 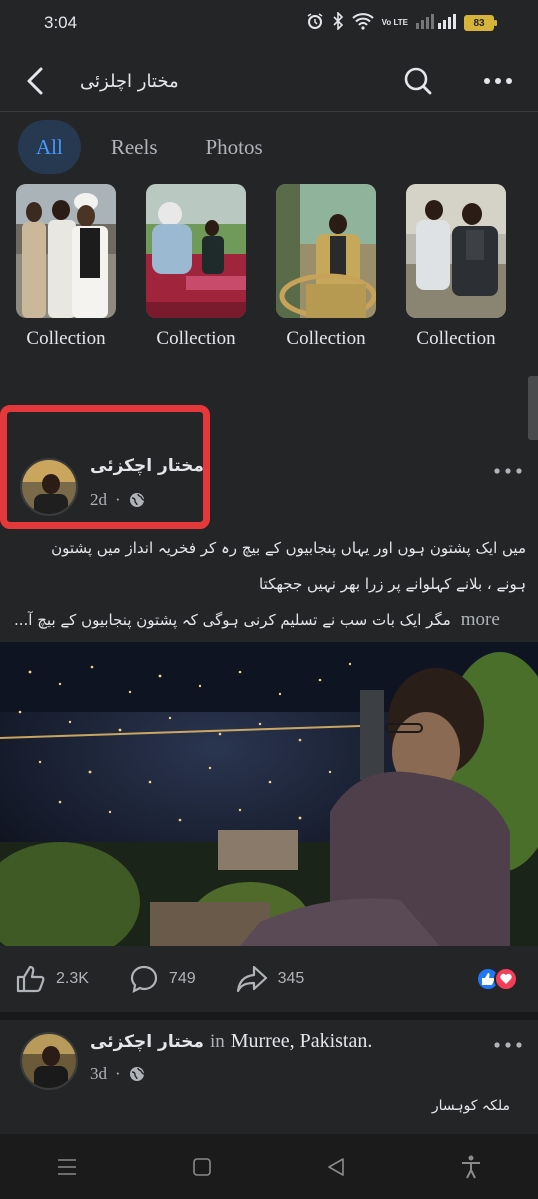 I want to click on back-button, so click(x=35, y=81).